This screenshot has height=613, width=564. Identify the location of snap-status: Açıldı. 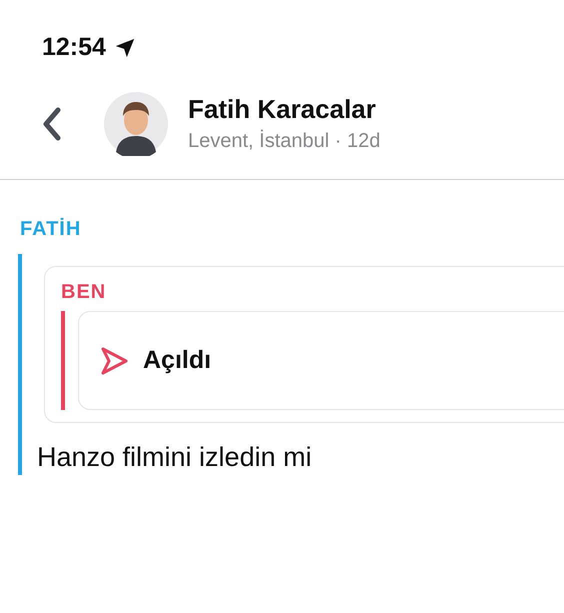
(177, 360).